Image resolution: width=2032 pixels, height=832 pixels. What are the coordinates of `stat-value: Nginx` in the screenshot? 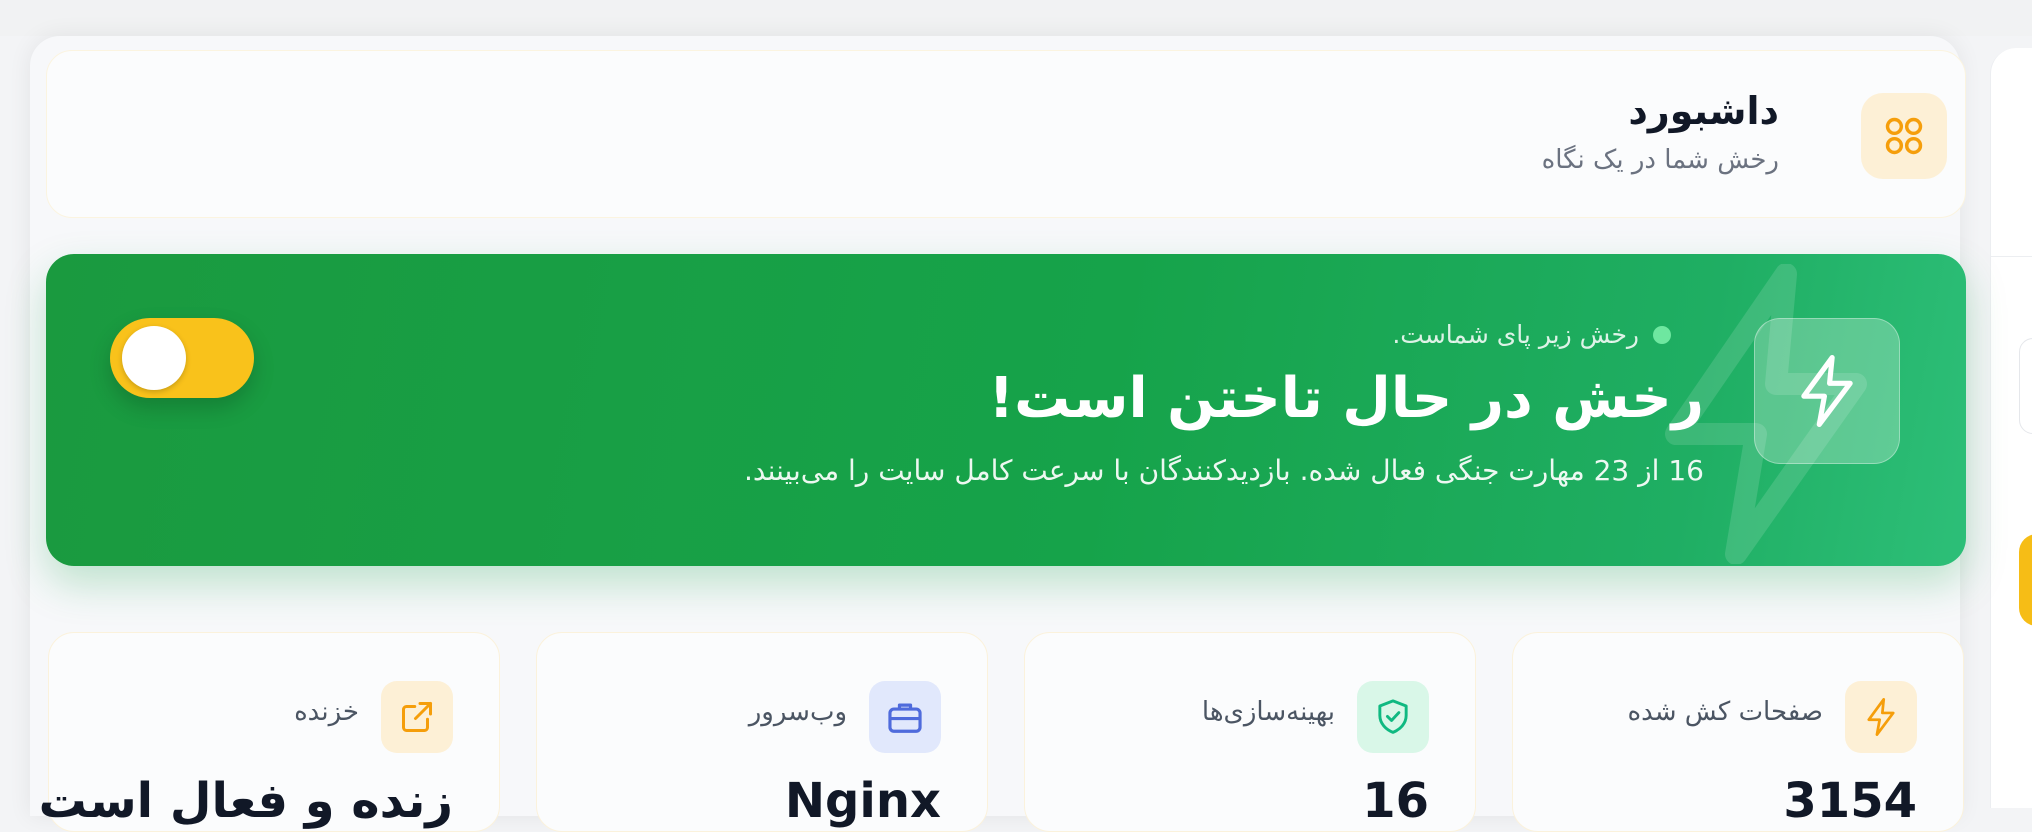 It's located at (862, 801).